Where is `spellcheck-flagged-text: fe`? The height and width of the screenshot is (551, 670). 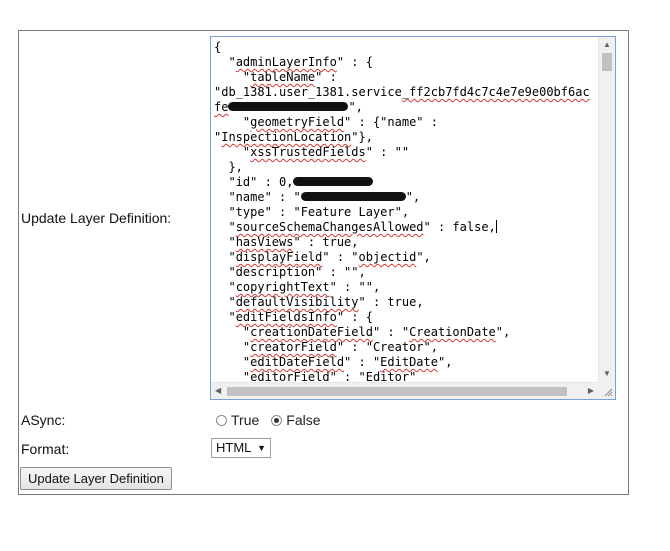 spellcheck-flagged-text: fe is located at coordinates (221, 107).